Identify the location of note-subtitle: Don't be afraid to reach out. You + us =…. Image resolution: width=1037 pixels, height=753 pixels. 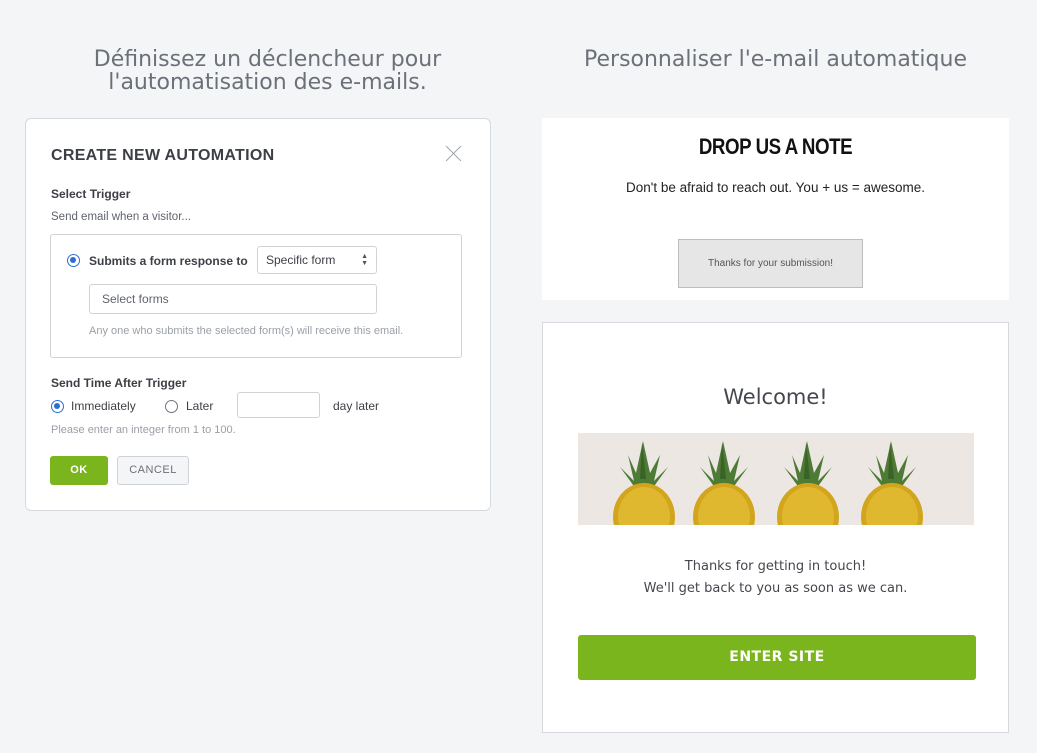
(775, 187).